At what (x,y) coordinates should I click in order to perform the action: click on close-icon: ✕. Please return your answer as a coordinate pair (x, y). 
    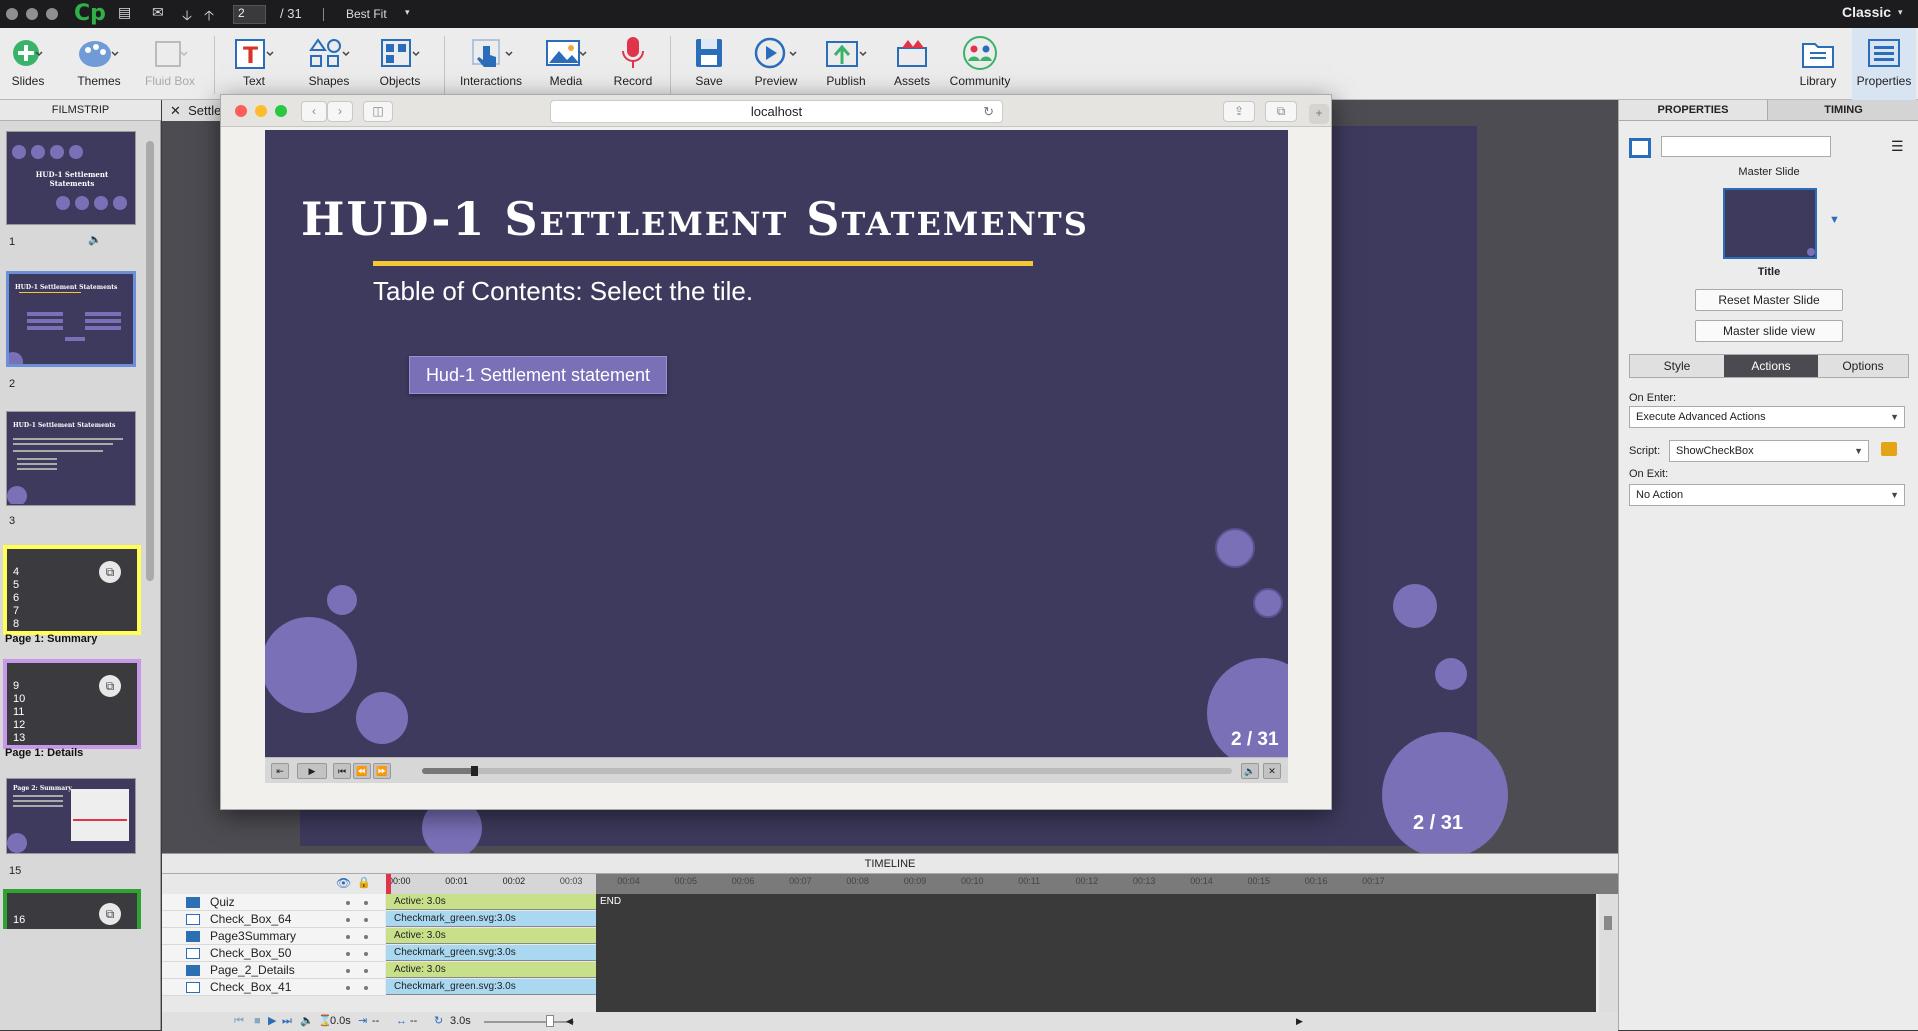
    Looking at the image, I should click on (175, 110).